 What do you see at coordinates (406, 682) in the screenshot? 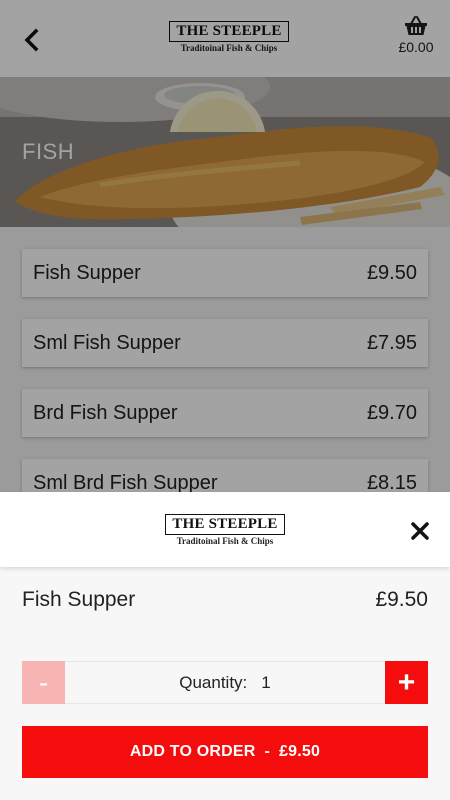
I see `increase-quantity-button: +` at bounding box center [406, 682].